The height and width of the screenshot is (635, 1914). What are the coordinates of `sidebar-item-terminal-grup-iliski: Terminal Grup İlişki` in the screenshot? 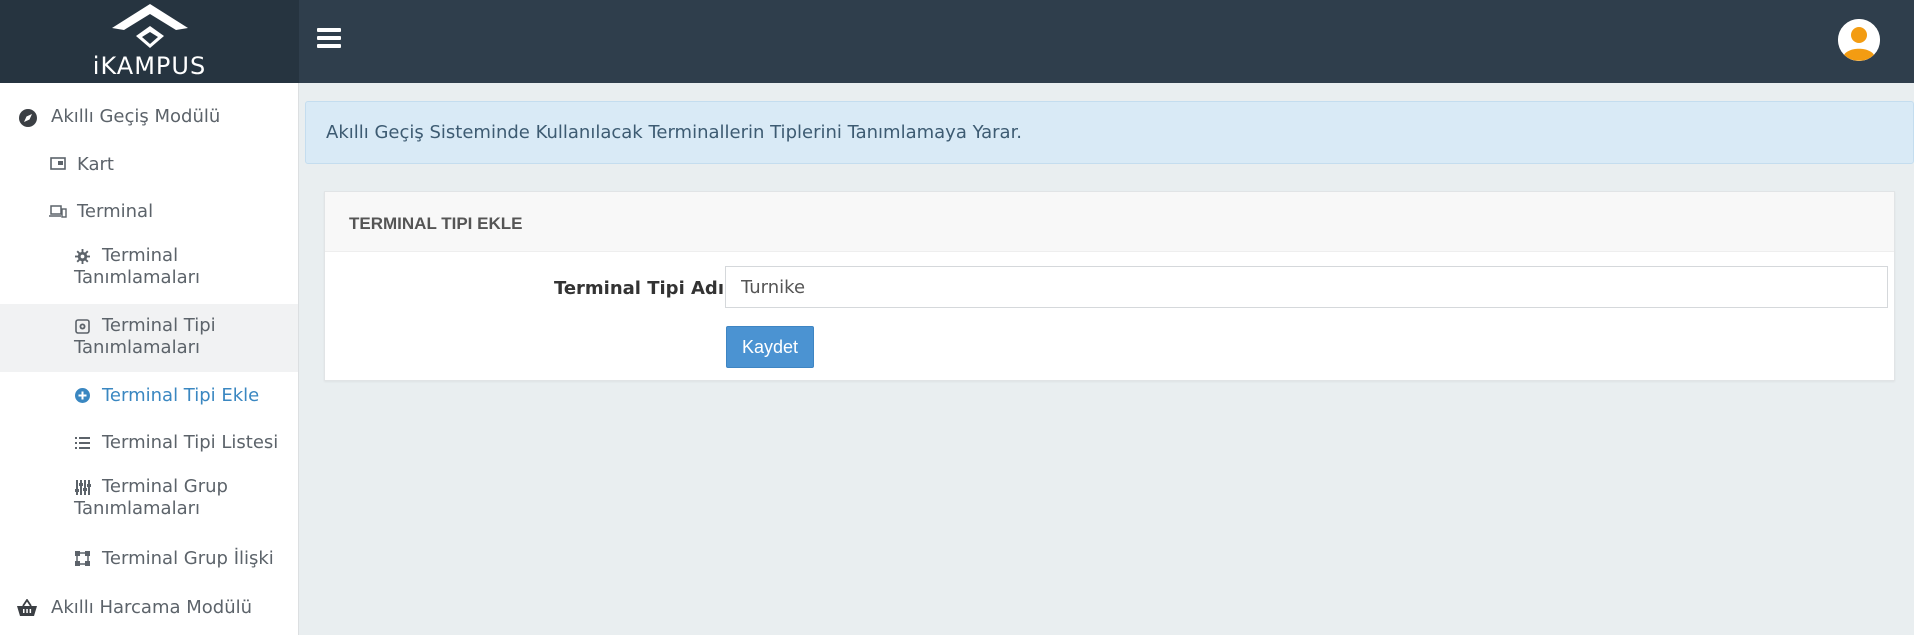 It's located at (149, 559).